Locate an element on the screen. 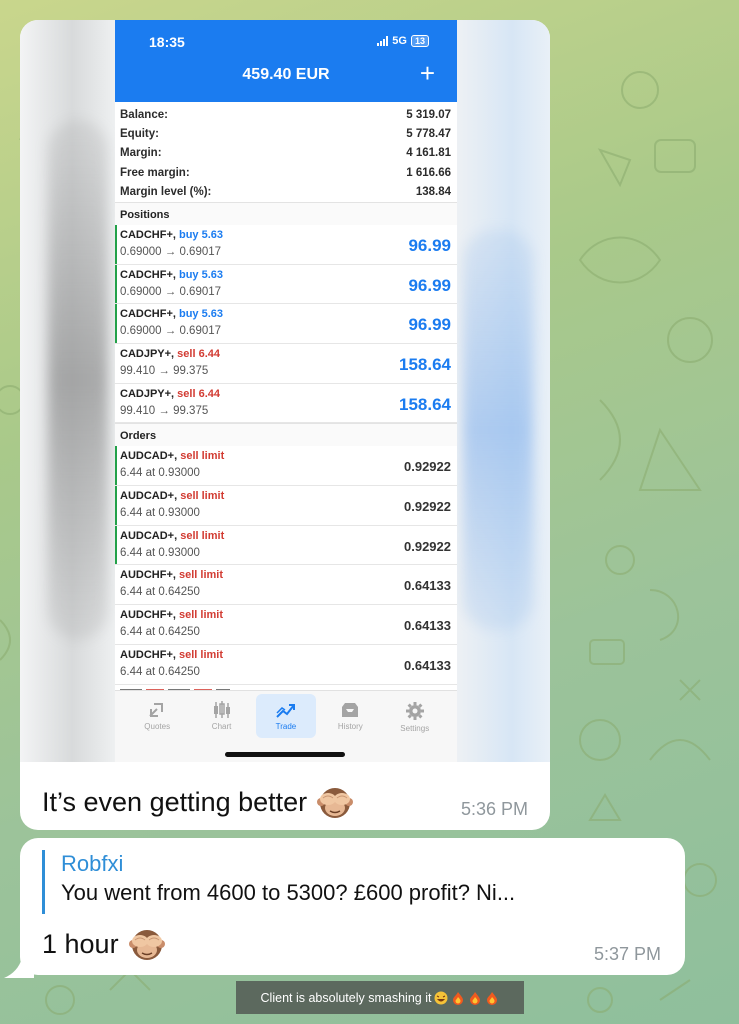 The height and width of the screenshot is (1024, 739). tab-settings: Settings is located at coordinates (415, 726).